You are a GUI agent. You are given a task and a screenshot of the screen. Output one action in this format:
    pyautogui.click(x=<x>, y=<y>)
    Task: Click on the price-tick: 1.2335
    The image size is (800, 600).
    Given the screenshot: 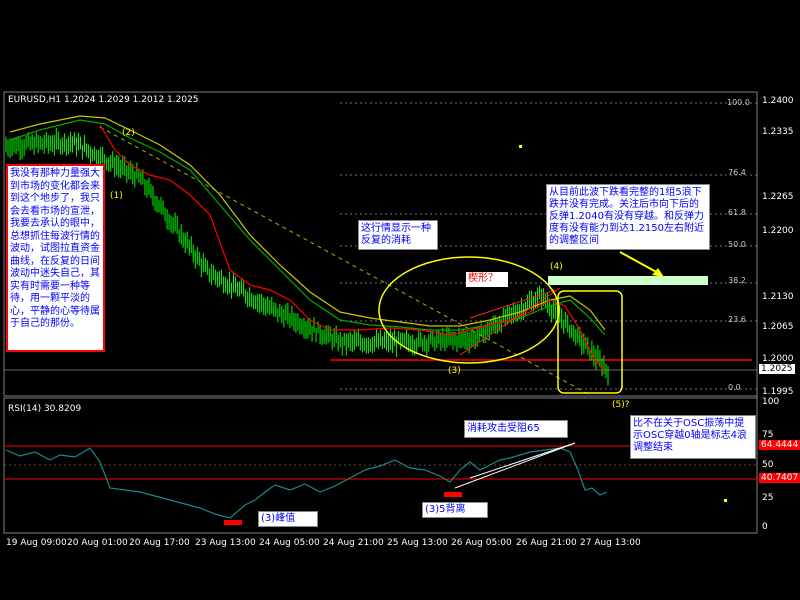 What is the action you would take?
    pyautogui.click(x=778, y=132)
    